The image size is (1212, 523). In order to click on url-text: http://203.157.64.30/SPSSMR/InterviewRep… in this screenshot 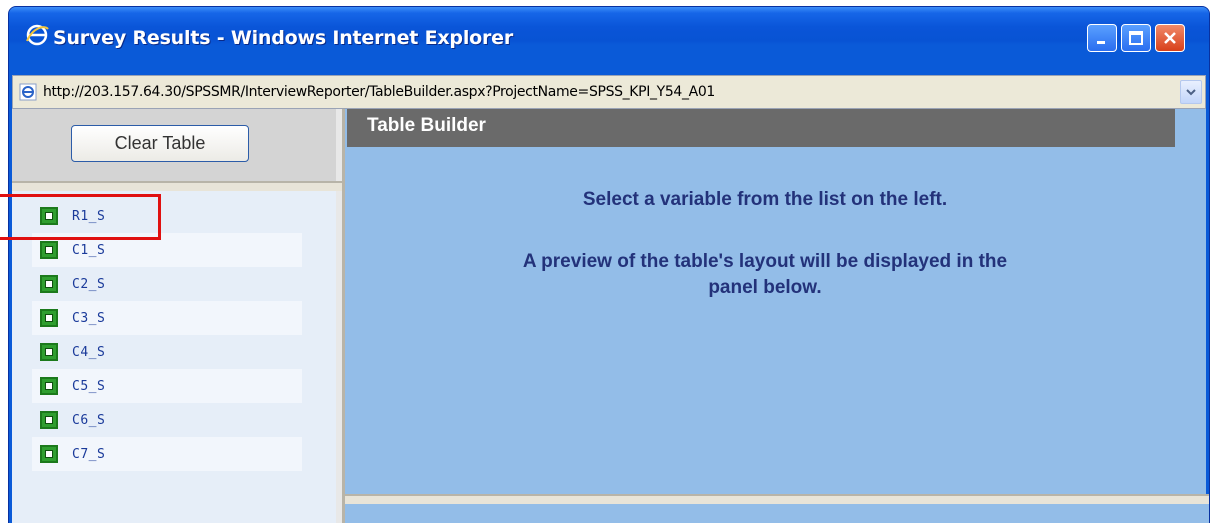, I will do `click(379, 92)`.